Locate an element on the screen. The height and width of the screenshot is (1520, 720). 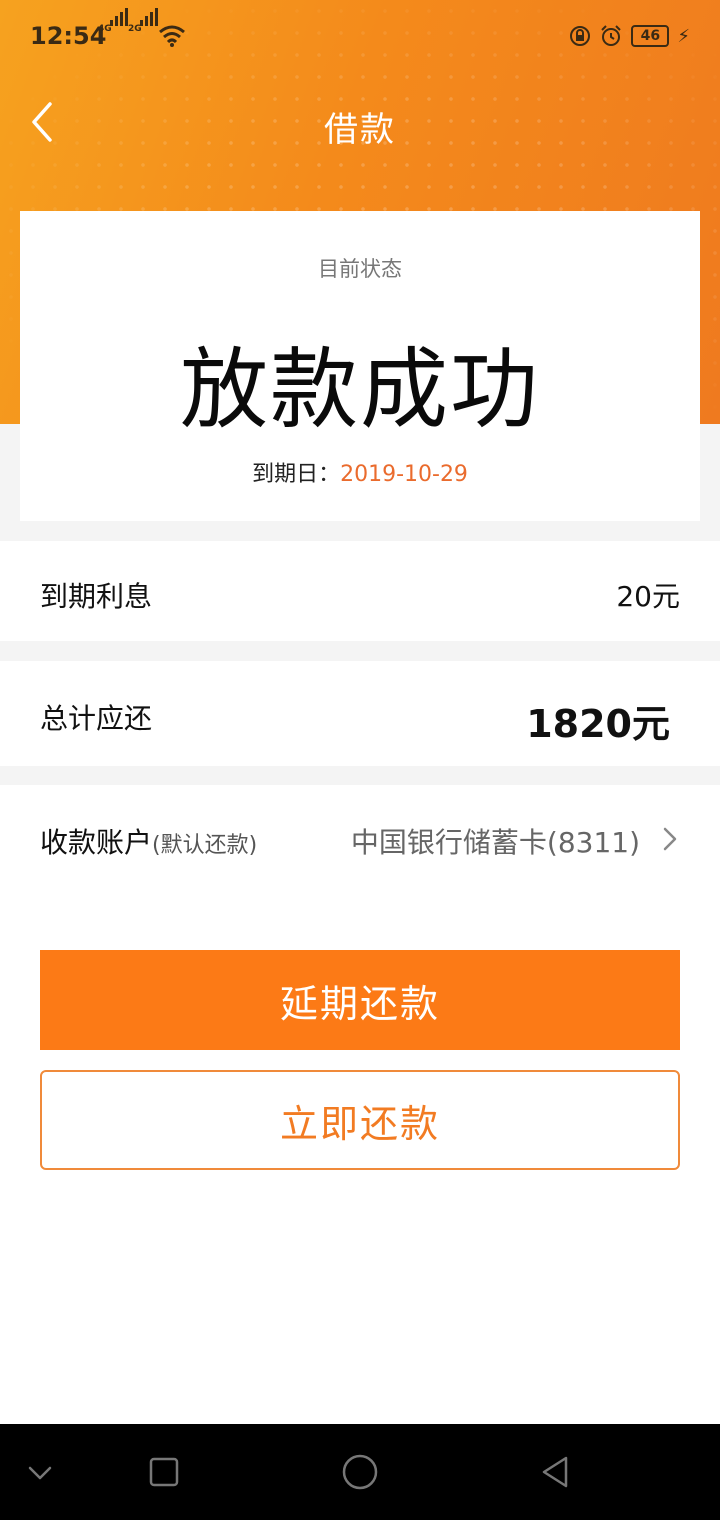
repay-now-button: 立即还款 is located at coordinates (360, 1120).